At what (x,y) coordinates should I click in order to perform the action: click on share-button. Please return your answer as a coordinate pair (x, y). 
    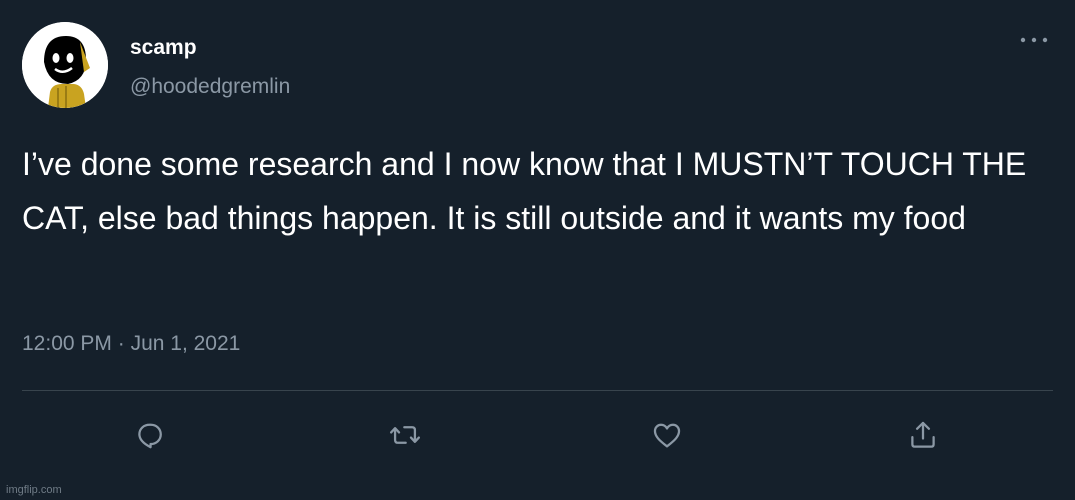
    Looking at the image, I should click on (923, 435).